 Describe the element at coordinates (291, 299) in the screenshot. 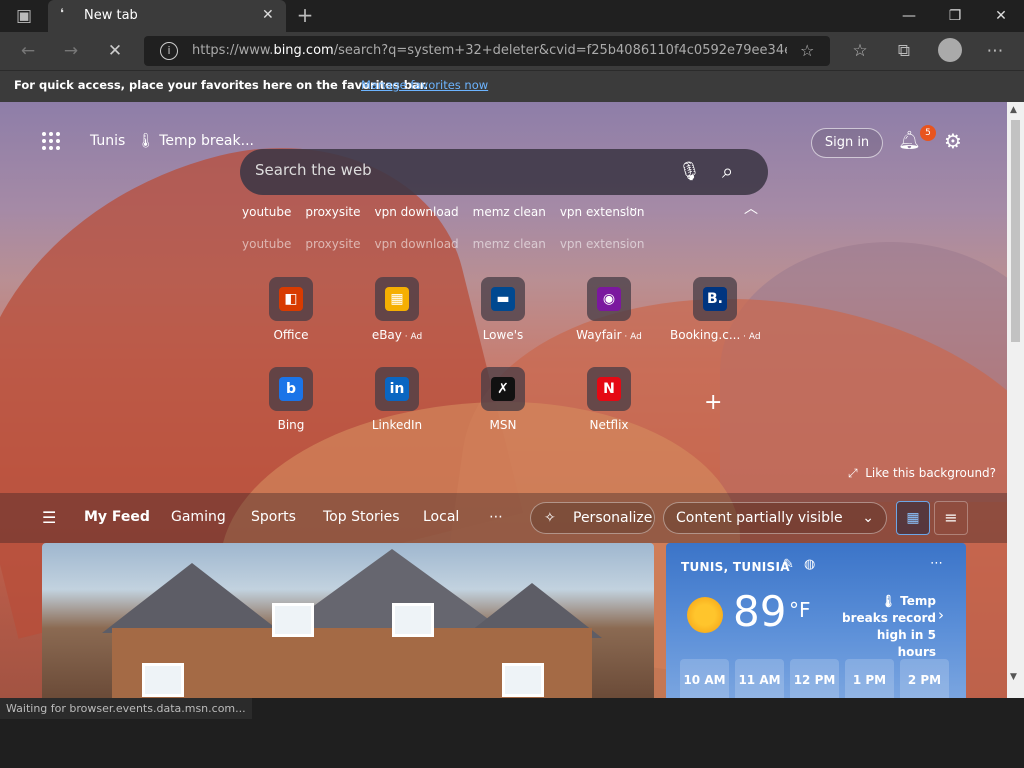

I see `tile-logo-icon: ◧` at that location.